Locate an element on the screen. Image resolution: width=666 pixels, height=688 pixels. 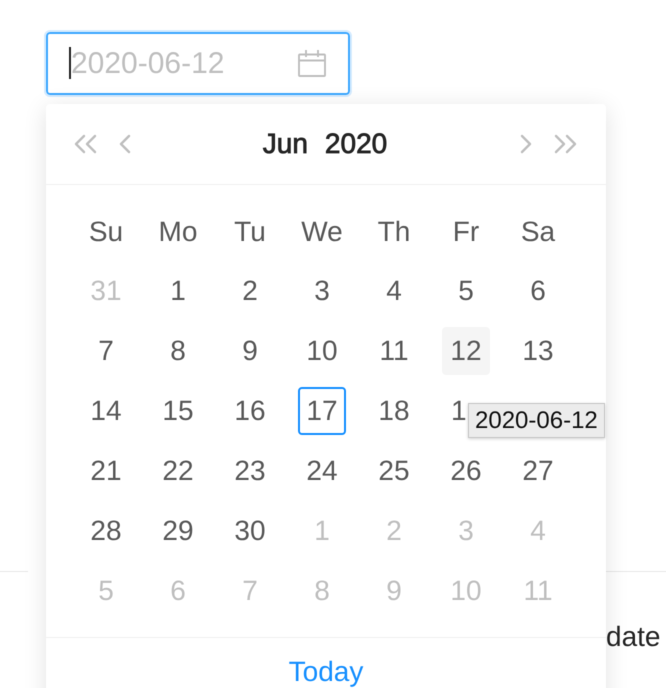
weekday-label: Tu is located at coordinates (250, 232).